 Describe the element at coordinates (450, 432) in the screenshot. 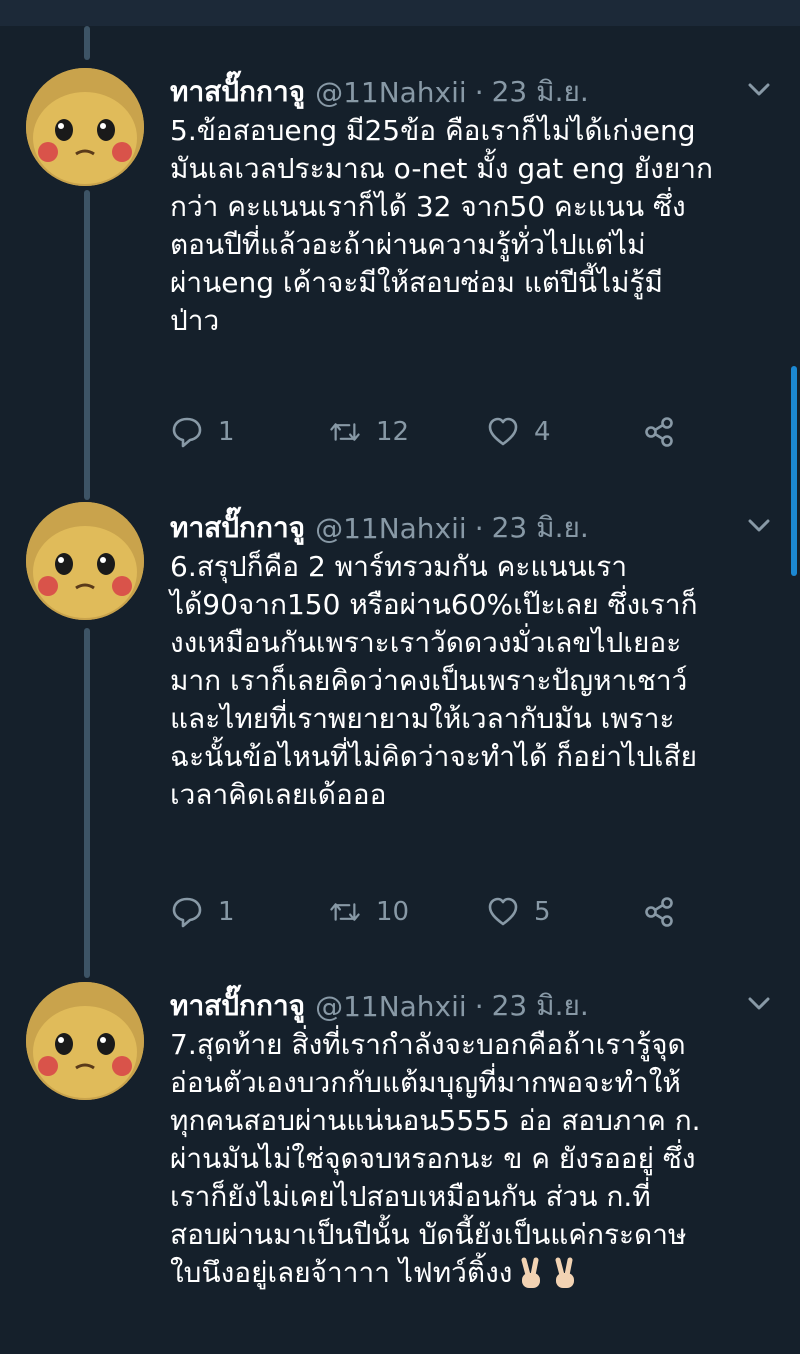

I see `tweet-actions: 1 12 4` at that location.